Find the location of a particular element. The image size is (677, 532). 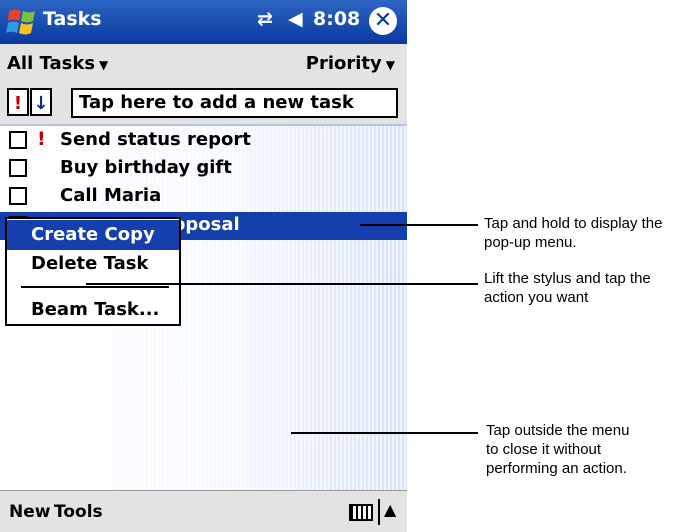

task-label: oposal is located at coordinates (206, 224).